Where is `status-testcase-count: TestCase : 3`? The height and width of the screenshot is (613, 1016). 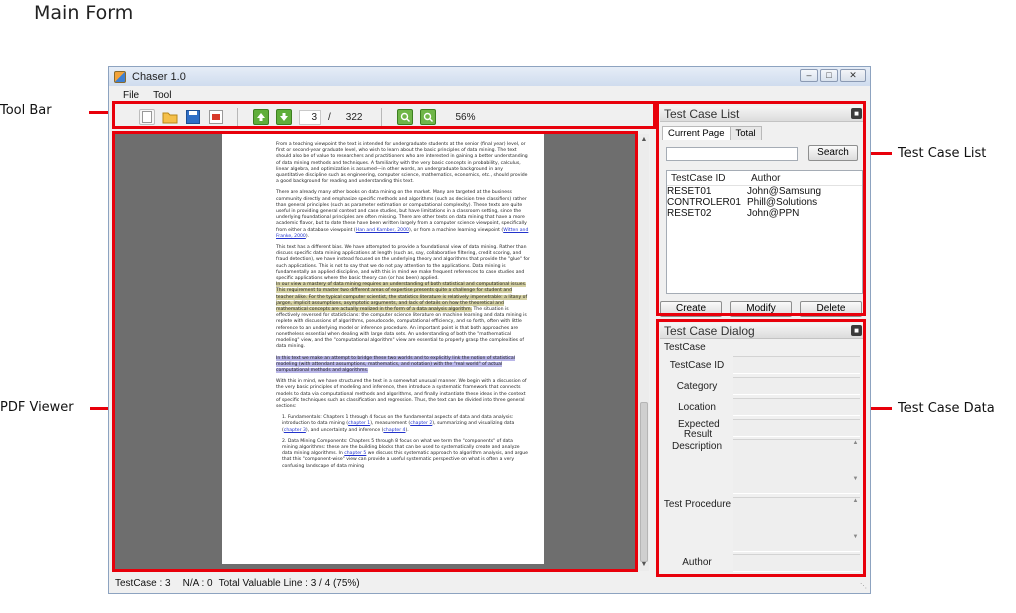
status-testcase-count: TestCase : 3 is located at coordinates (143, 583).